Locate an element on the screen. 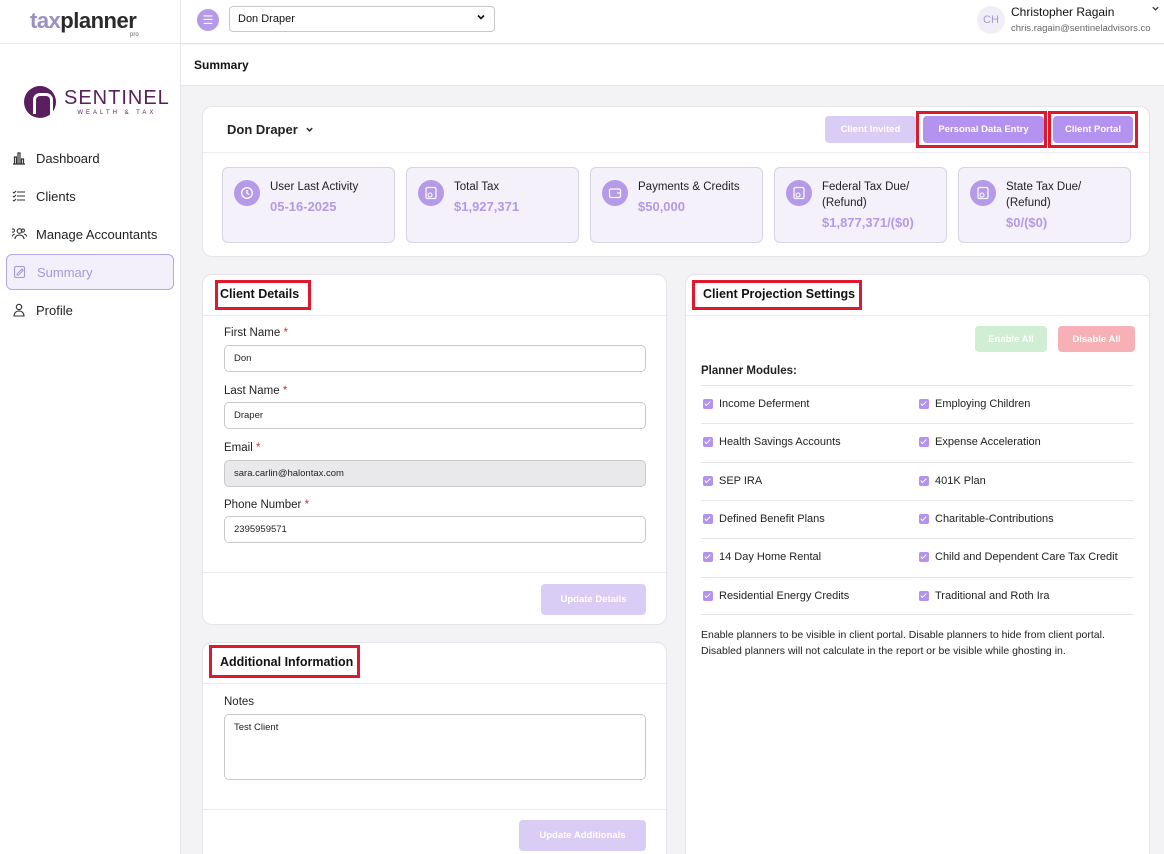 This screenshot has height=854, width=1164. enable-all-button: Enable All is located at coordinates (1011, 339).